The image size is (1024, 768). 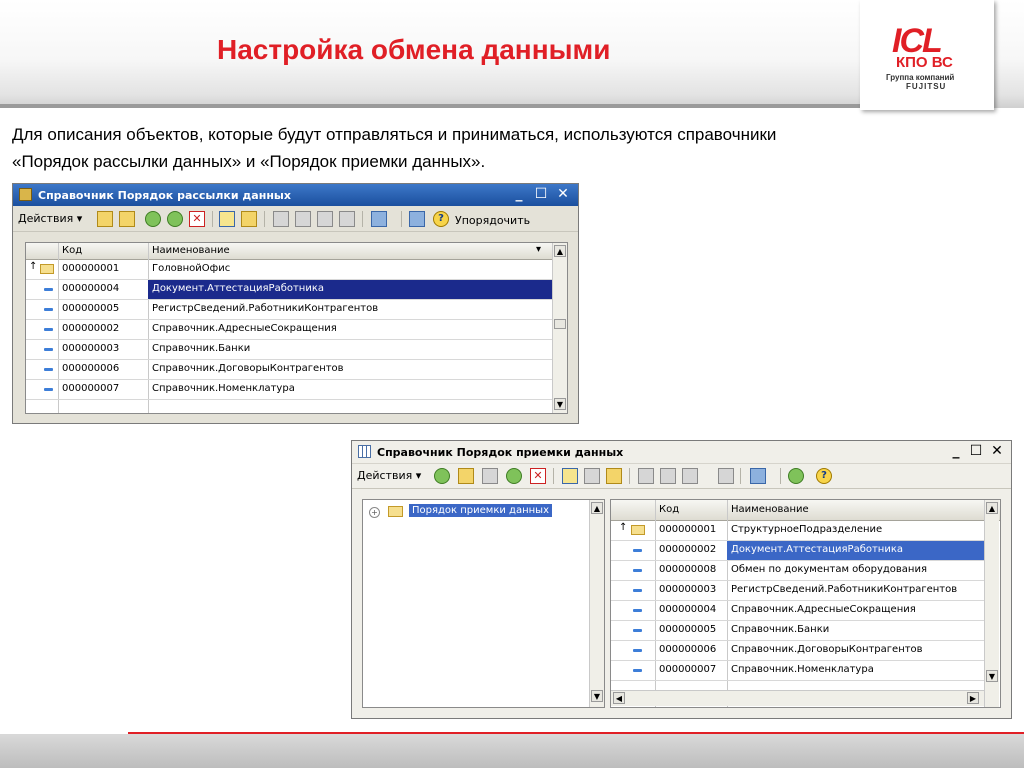 What do you see at coordinates (289, 270) in the screenshot?
I see `table-row: ↑ 000000001 ГоловнойОфис` at bounding box center [289, 270].